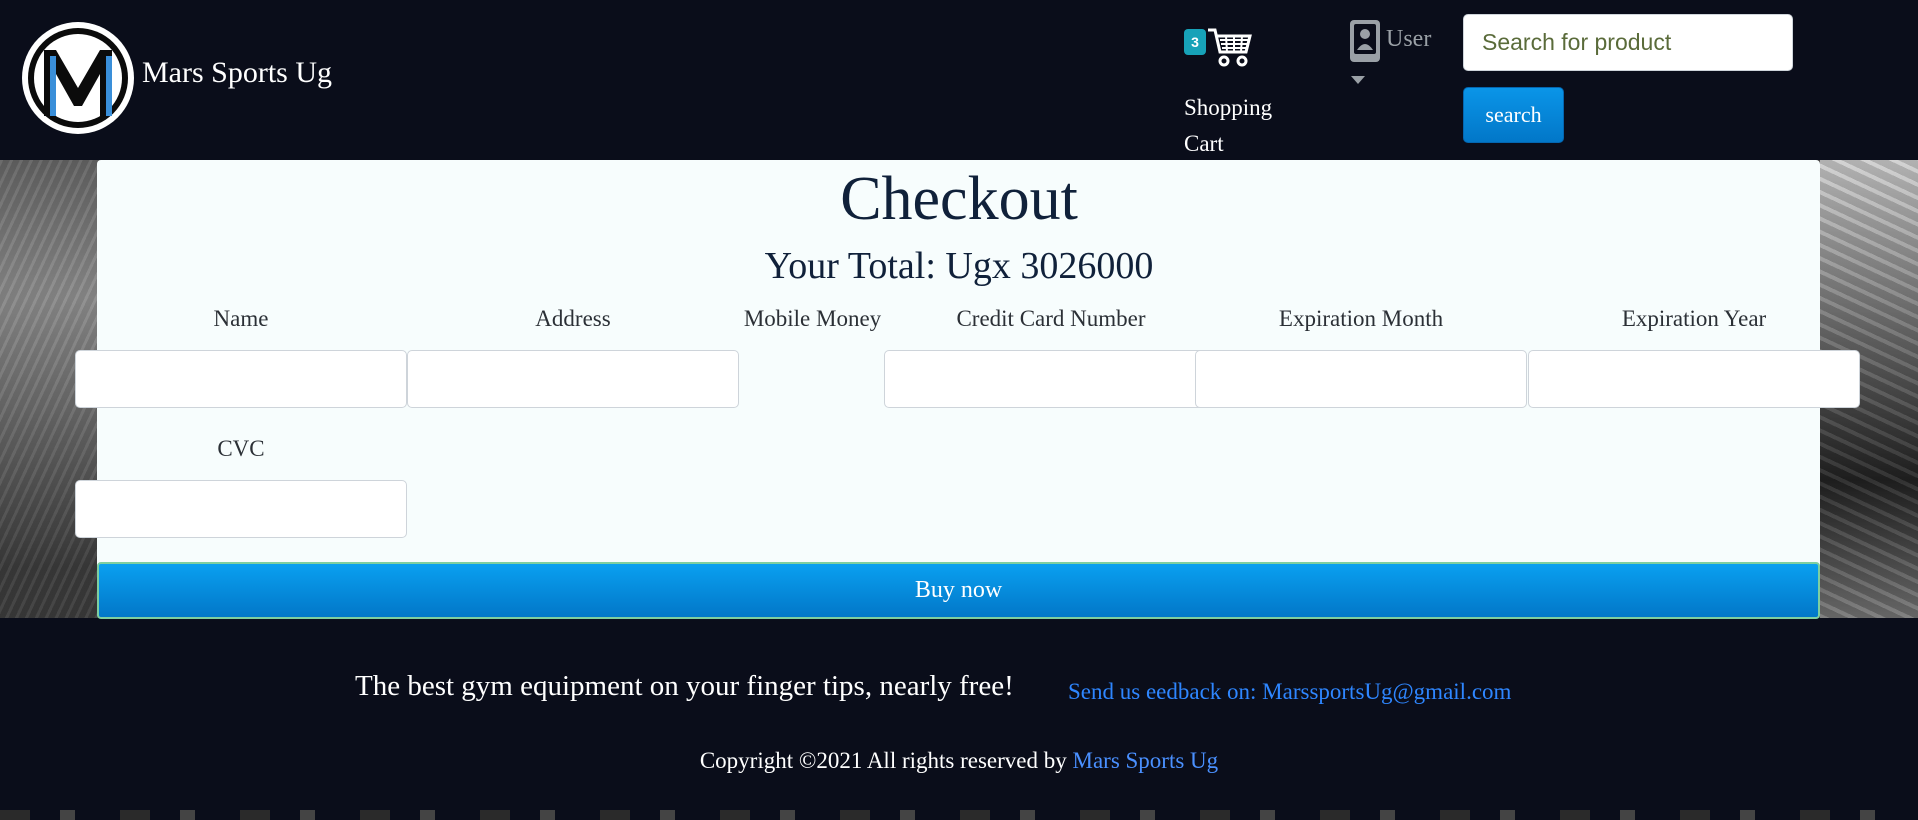  Describe the element at coordinates (1228, 125) in the screenshot. I see `shopping-cart-label: Shopping Cart` at that location.